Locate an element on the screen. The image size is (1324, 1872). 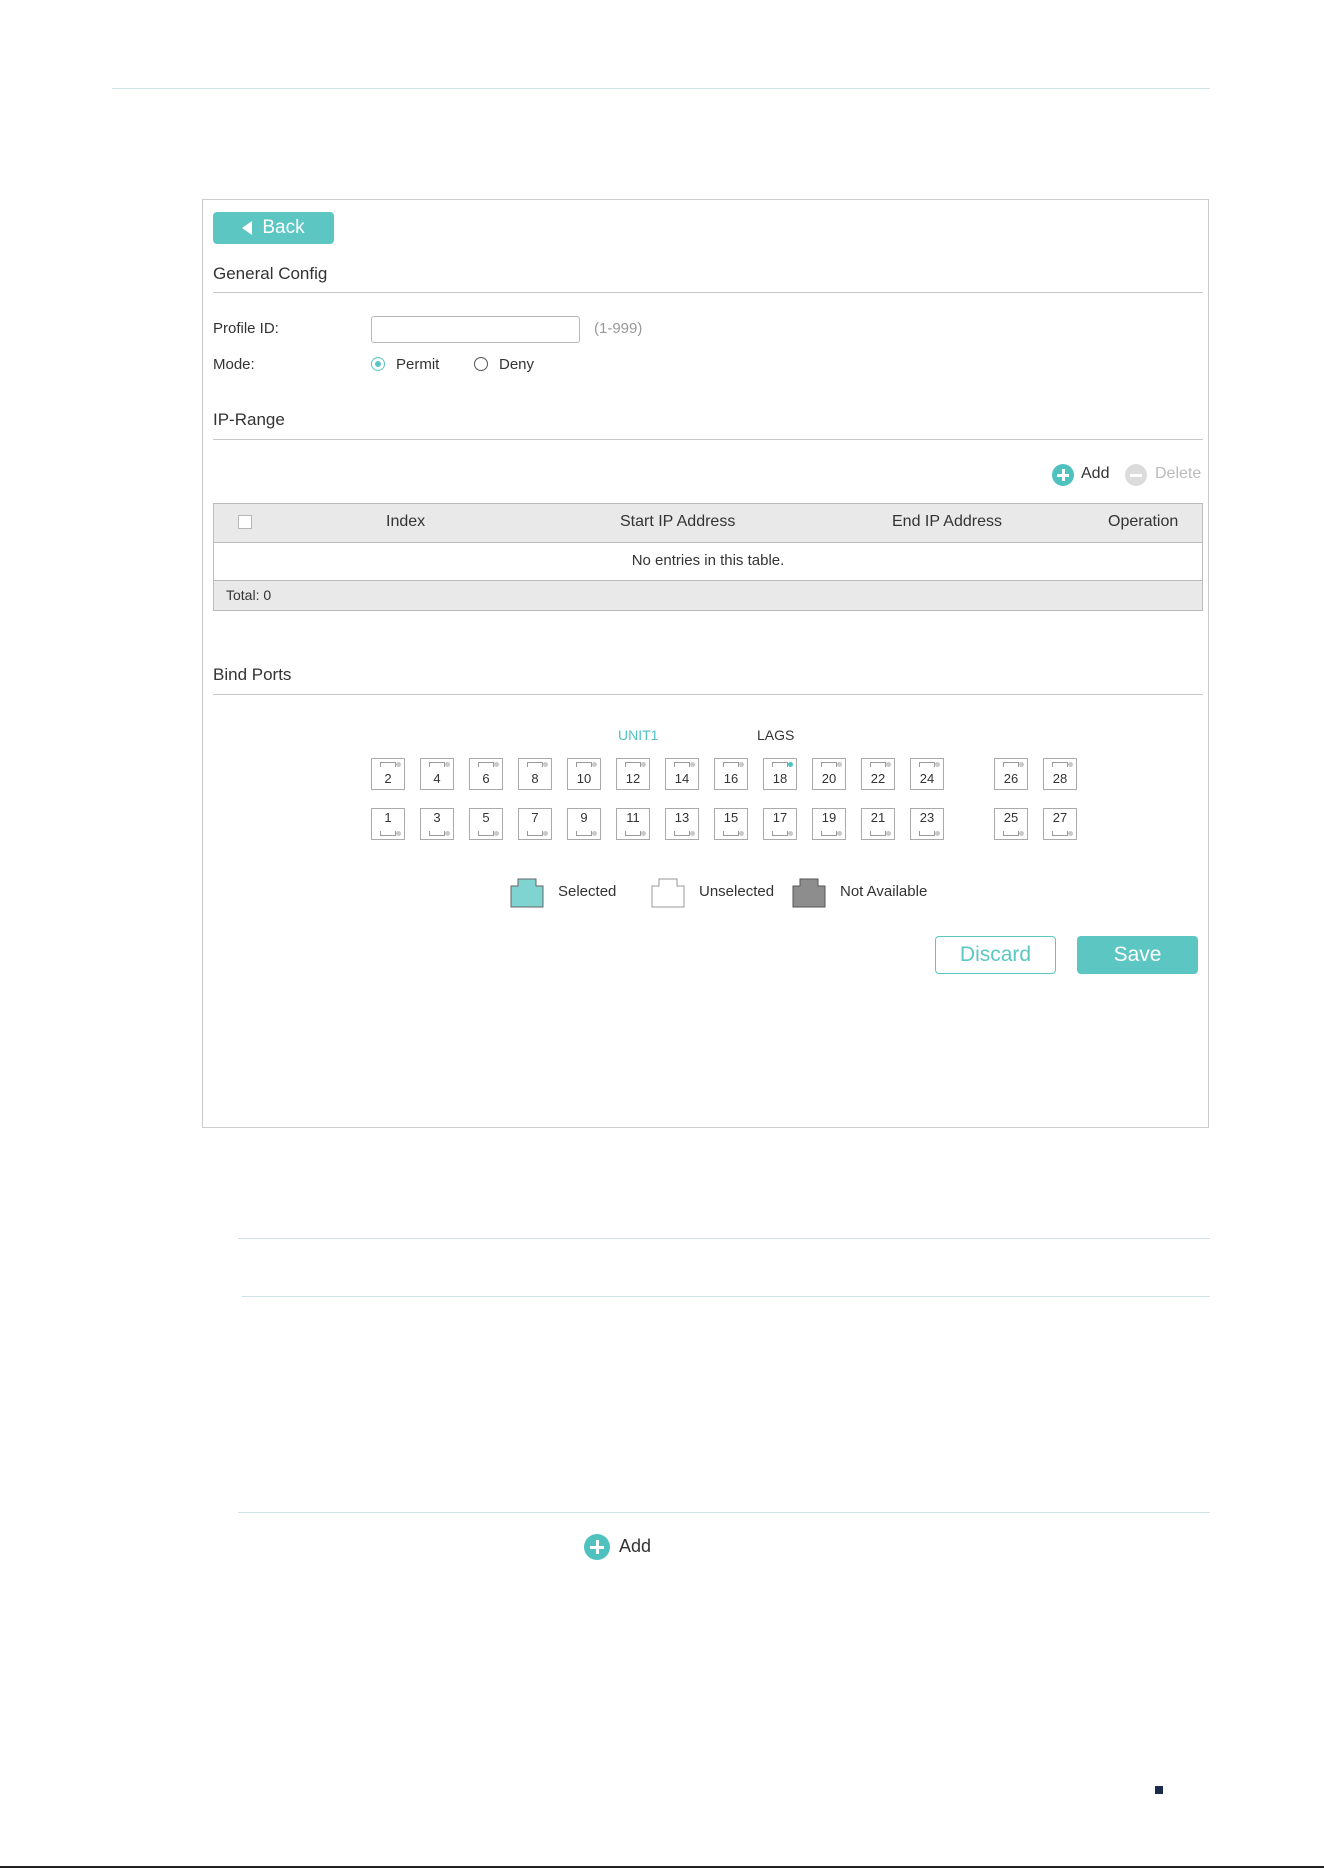
total-count: Total: 0 is located at coordinates (249, 595).